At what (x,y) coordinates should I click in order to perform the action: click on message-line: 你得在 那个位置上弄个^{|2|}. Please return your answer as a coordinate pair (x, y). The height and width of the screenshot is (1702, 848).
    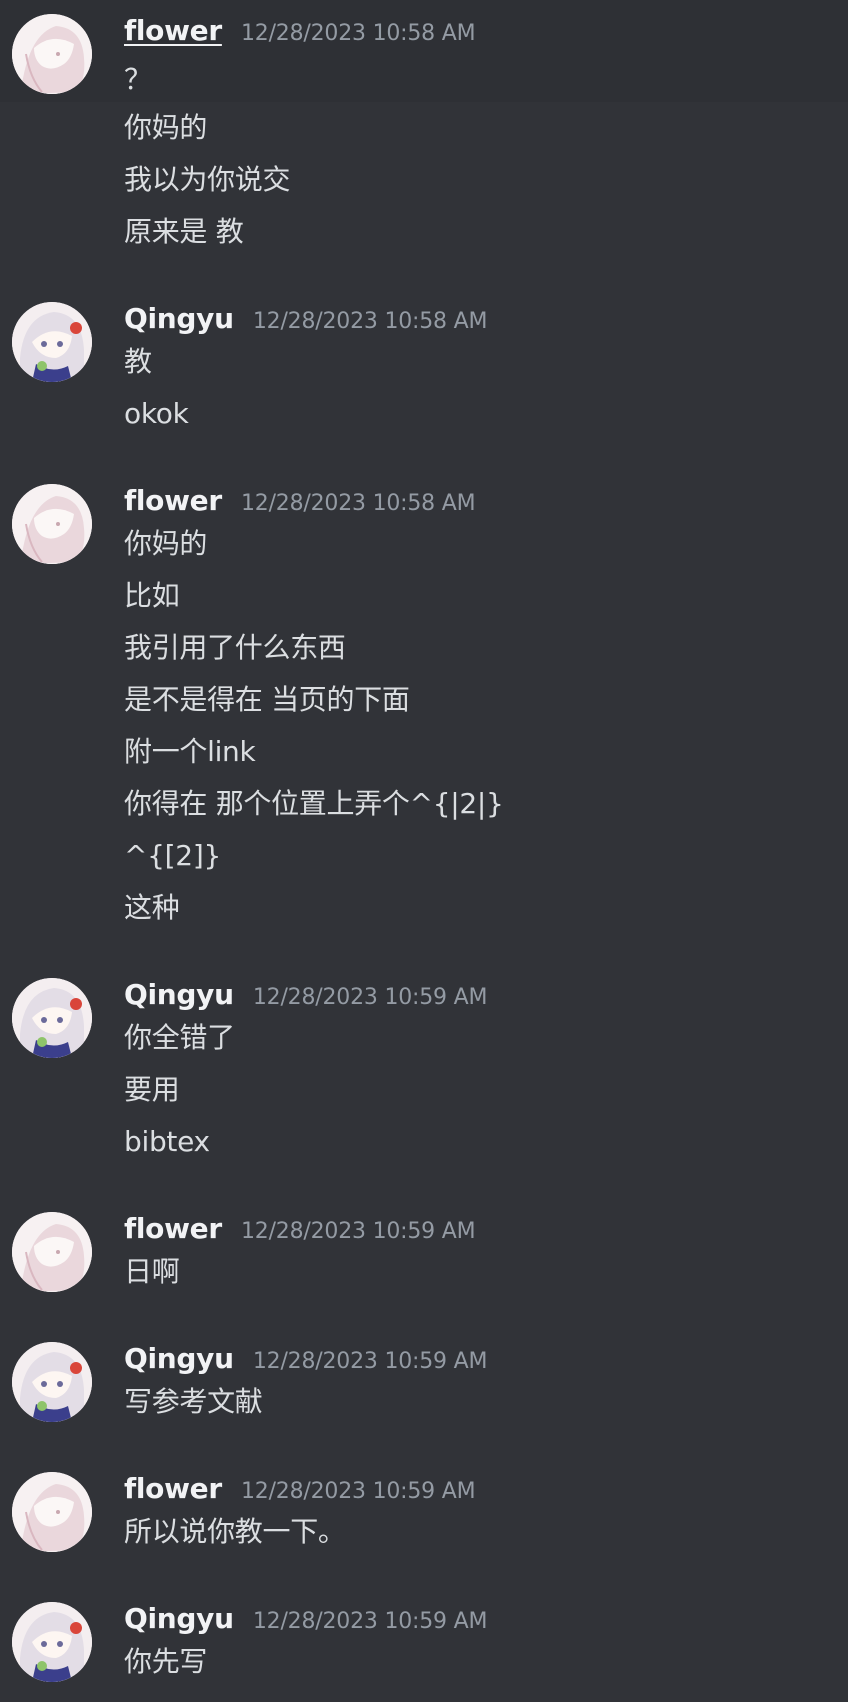
    Looking at the image, I should click on (314, 803).